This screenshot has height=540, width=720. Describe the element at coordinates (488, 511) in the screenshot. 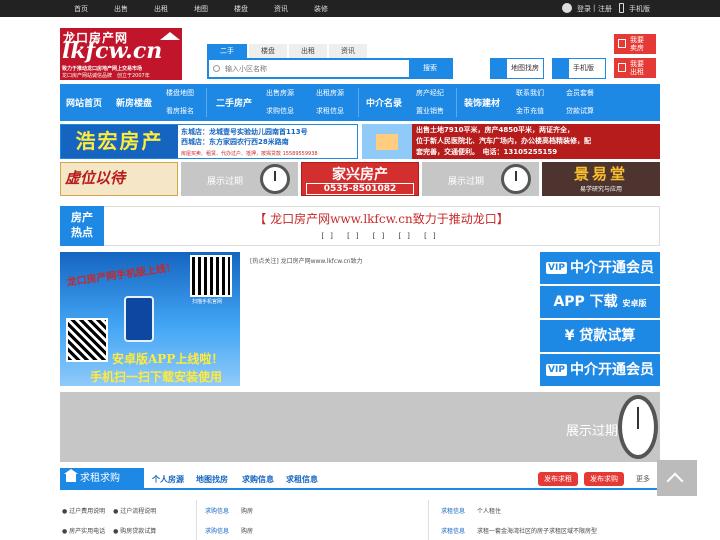

I see `list-item-text: 个人租住` at that location.